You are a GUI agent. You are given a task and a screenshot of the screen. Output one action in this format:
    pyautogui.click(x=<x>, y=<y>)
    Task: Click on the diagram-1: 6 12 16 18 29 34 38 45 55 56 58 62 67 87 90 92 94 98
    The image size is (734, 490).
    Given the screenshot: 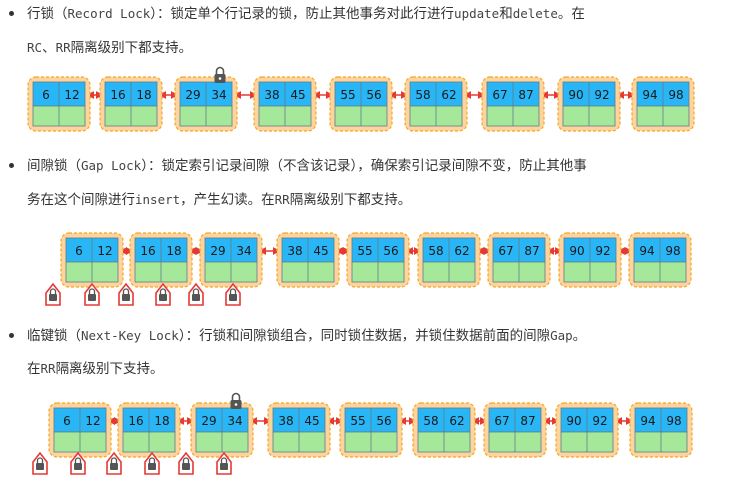 What is the action you would take?
    pyautogui.click(x=361, y=99)
    